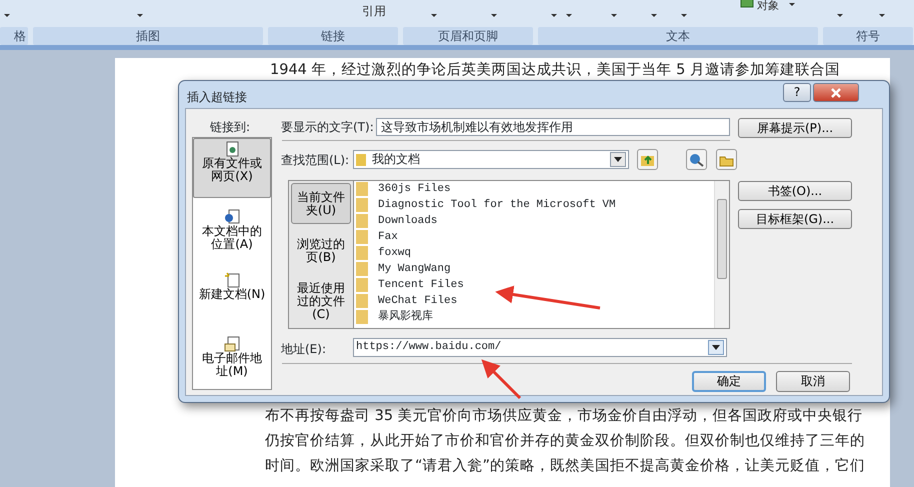 Image resolution: width=914 pixels, height=487 pixels. What do you see at coordinates (232, 168) in the screenshot?
I see `link-type-item: 原有文件或网页(X)` at bounding box center [232, 168].